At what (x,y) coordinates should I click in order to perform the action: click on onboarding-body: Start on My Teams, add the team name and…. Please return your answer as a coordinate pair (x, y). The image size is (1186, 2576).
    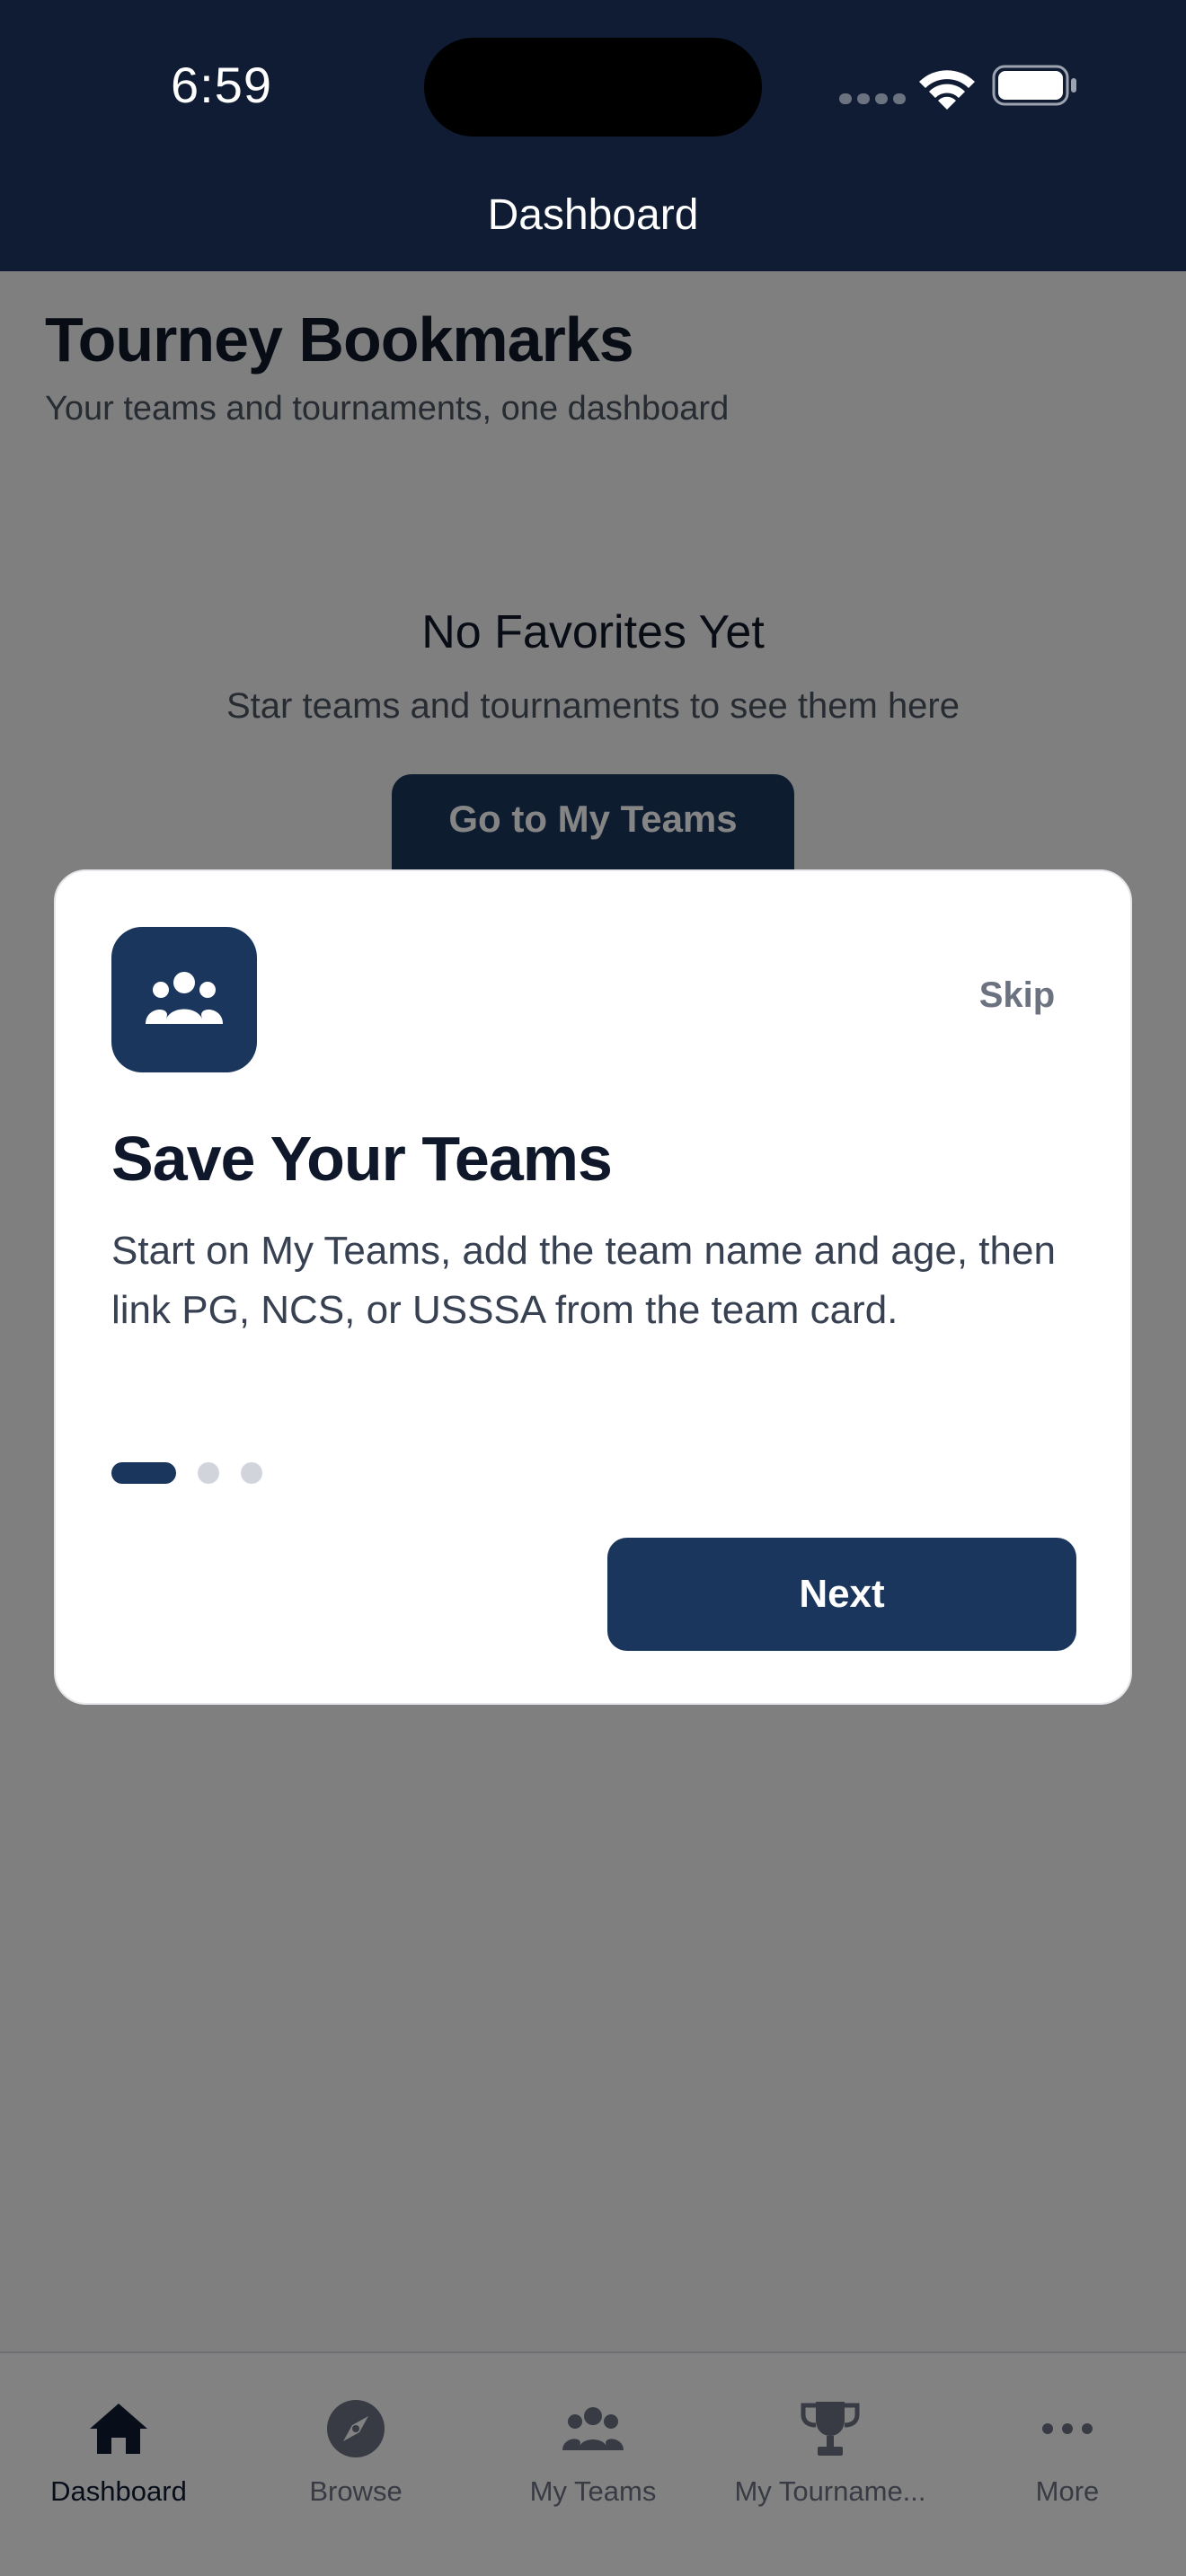
    Looking at the image, I should click on (583, 1280).